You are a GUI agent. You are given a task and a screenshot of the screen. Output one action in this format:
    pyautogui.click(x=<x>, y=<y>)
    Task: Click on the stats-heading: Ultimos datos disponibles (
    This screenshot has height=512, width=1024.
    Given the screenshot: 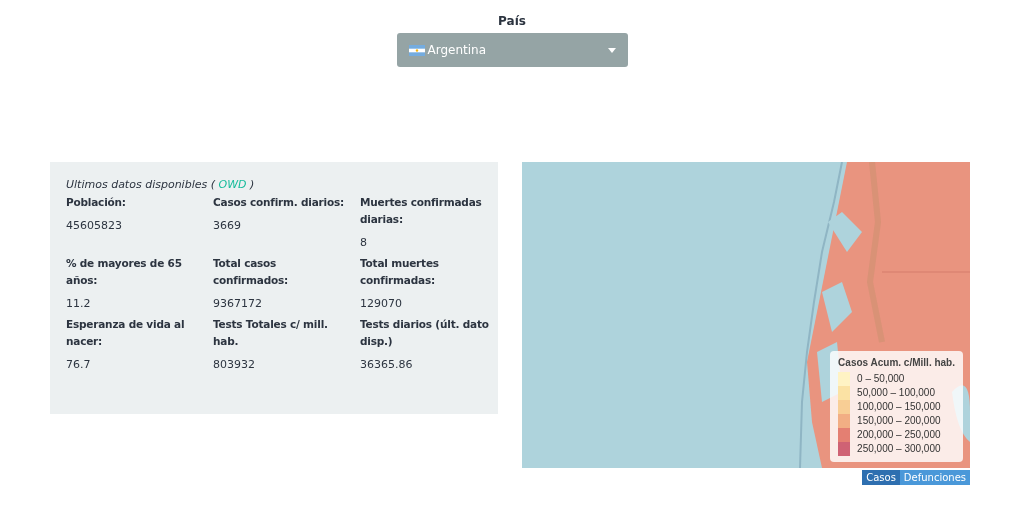 What is the action you would take?
    pyautogui.click(x=140, y=184)
    